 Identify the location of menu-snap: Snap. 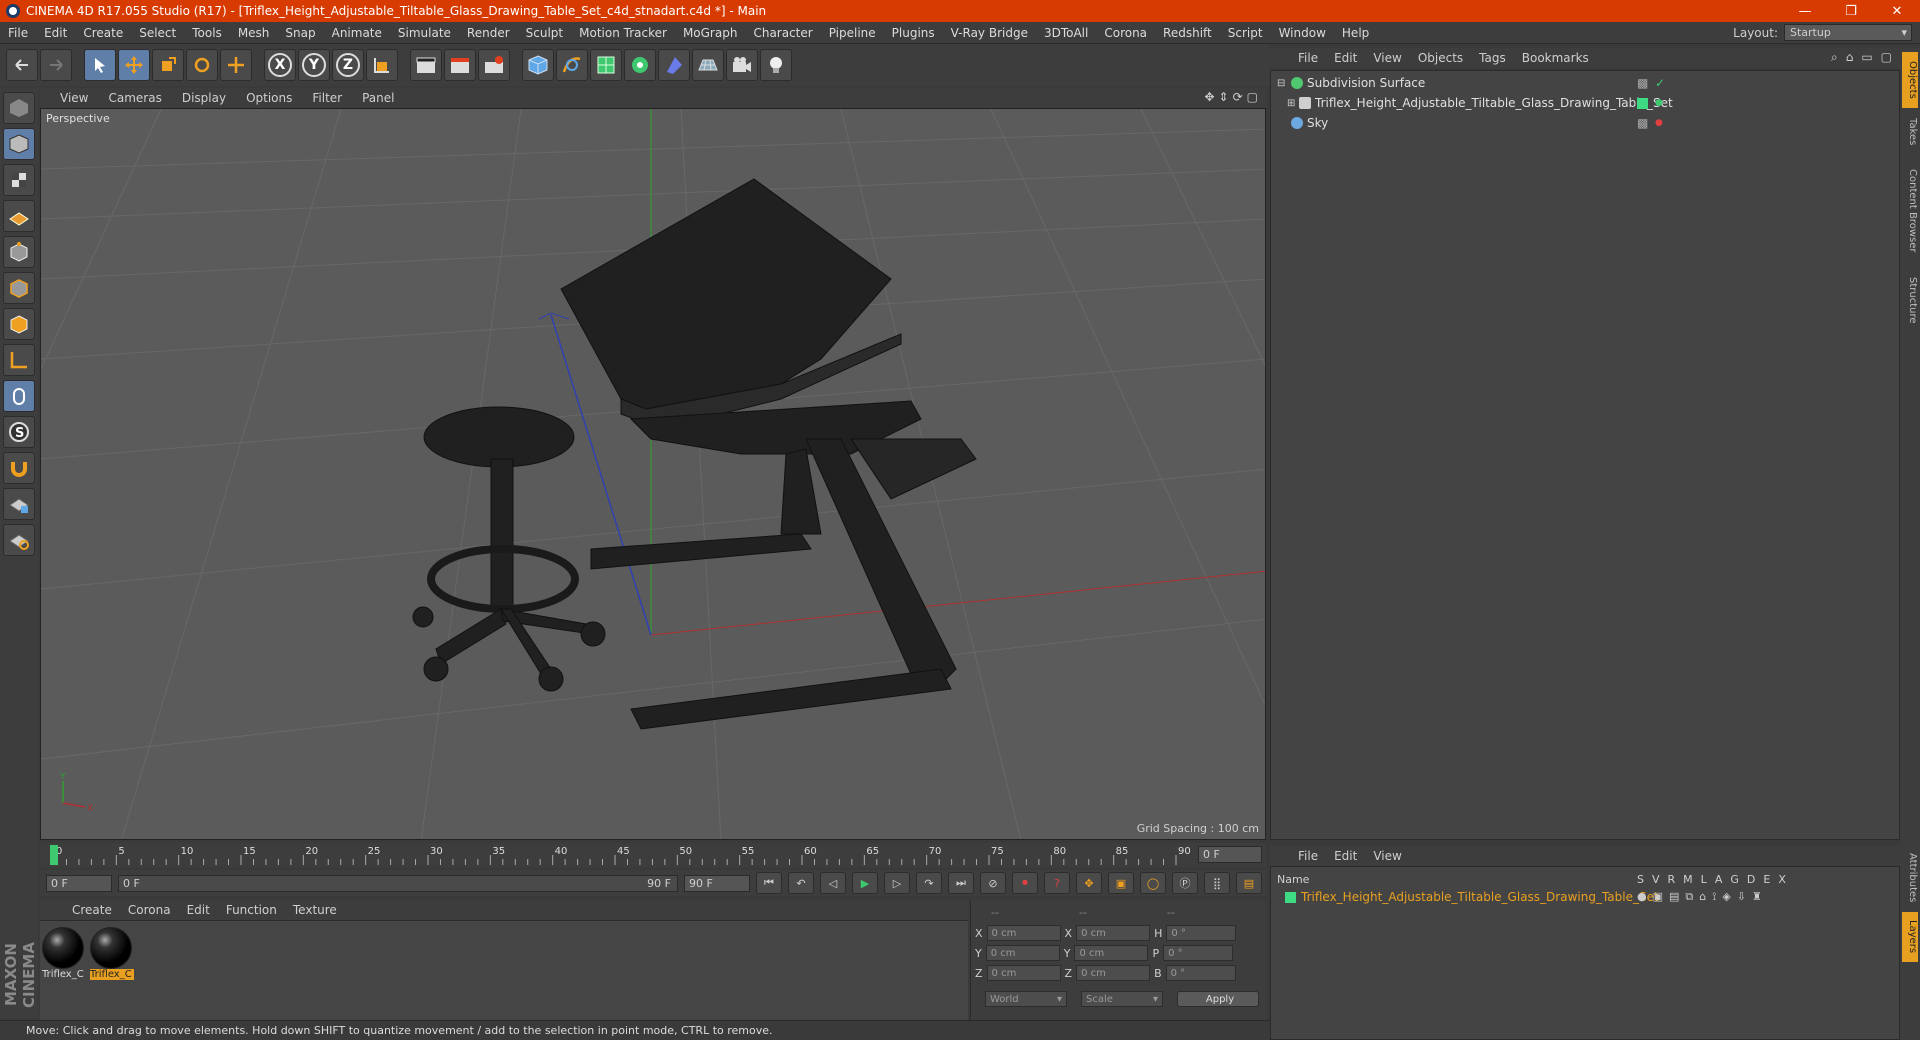
(300, 33).